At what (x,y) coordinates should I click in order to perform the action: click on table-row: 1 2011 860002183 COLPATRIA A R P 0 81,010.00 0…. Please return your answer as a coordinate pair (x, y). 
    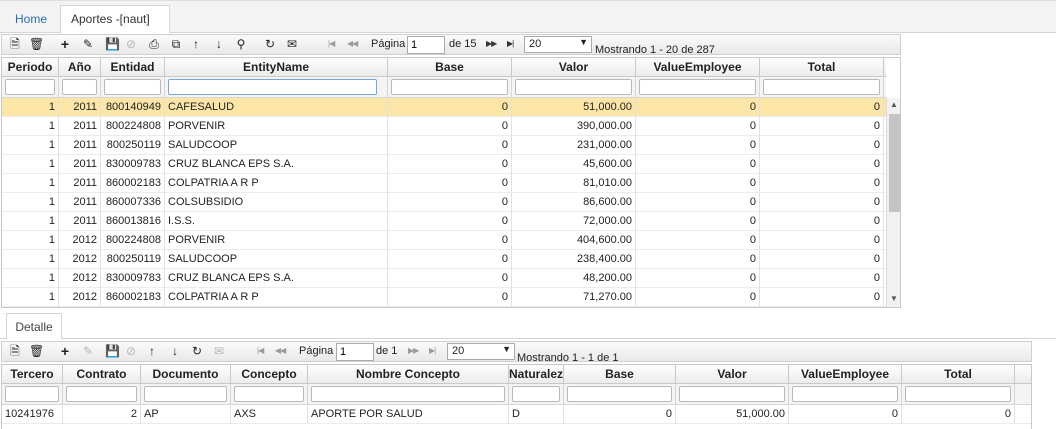
    Looking at the image, I should click on (444, 183).